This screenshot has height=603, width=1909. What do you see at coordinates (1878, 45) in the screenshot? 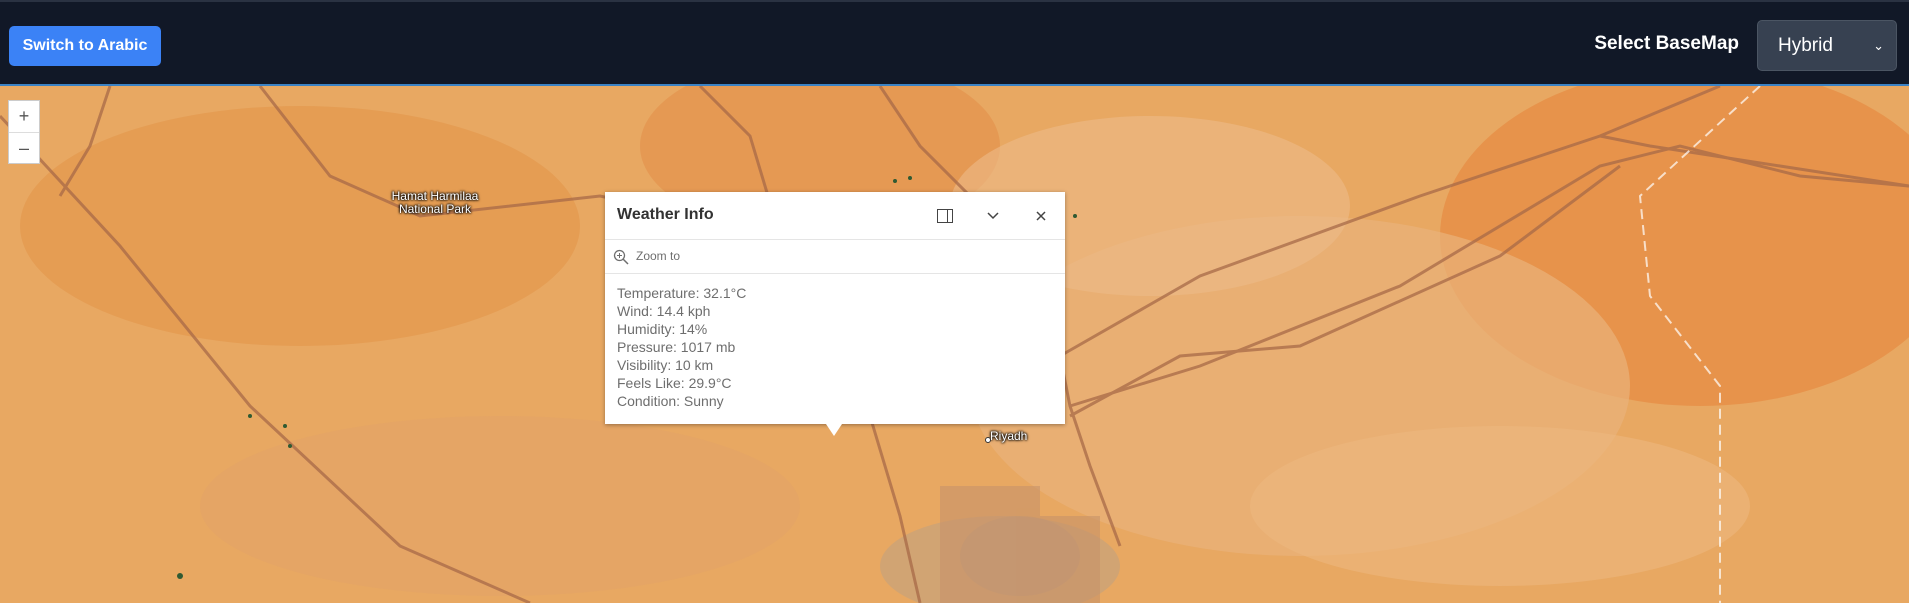
I see `chevron-down-icon: ⌄` at bounding box center [1878, 45].